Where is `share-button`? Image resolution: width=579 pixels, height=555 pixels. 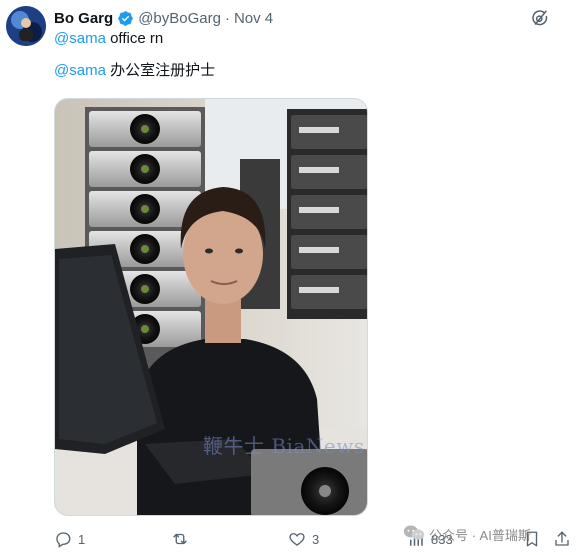 share-button is located at coordinates (562, 539).